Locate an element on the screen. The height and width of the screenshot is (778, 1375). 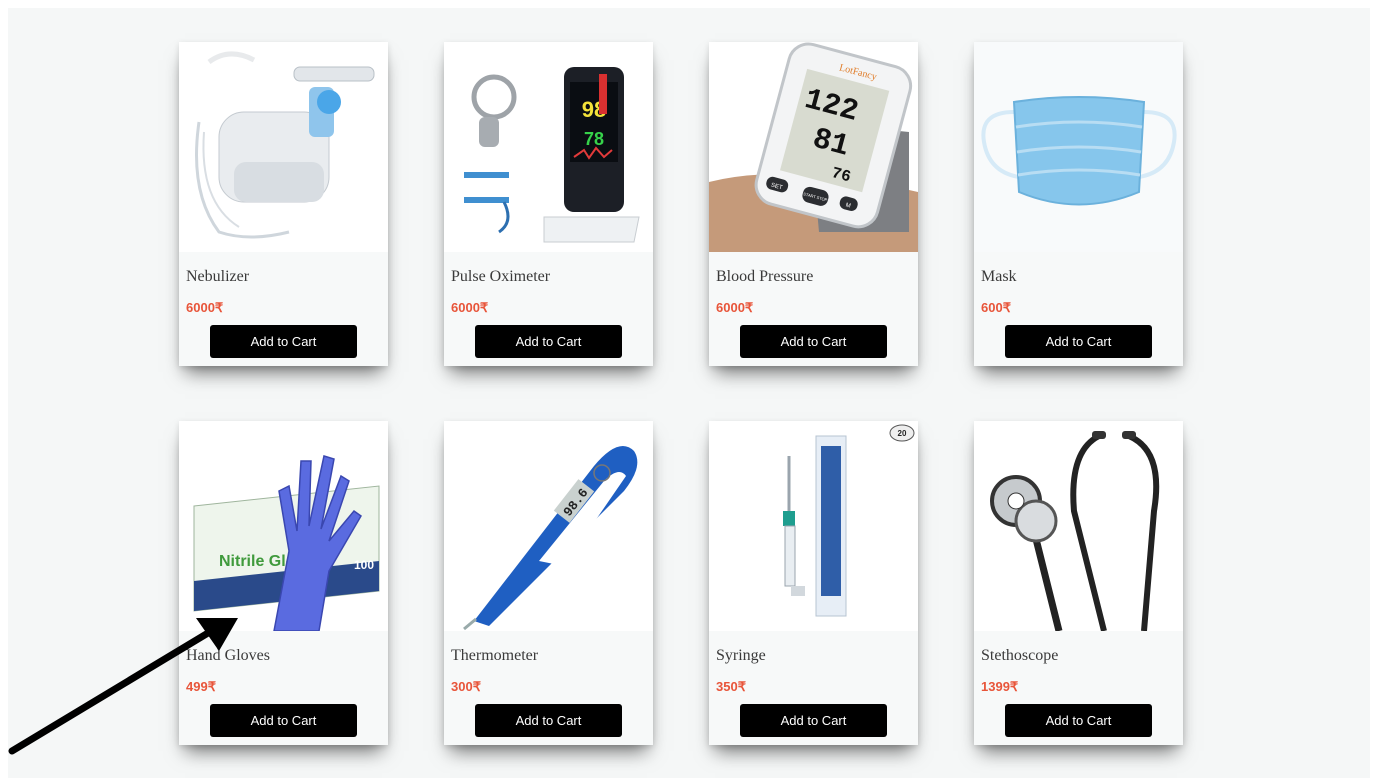
product-name: Blood Pressure is located at coordinates (765, 276).